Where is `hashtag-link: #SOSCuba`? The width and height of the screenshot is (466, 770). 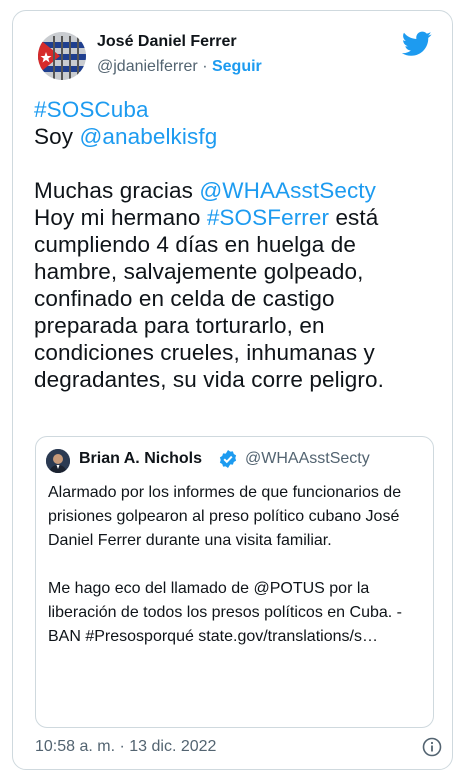 hashtag-link: #SOSCuba is located at coordinates (91, 109).